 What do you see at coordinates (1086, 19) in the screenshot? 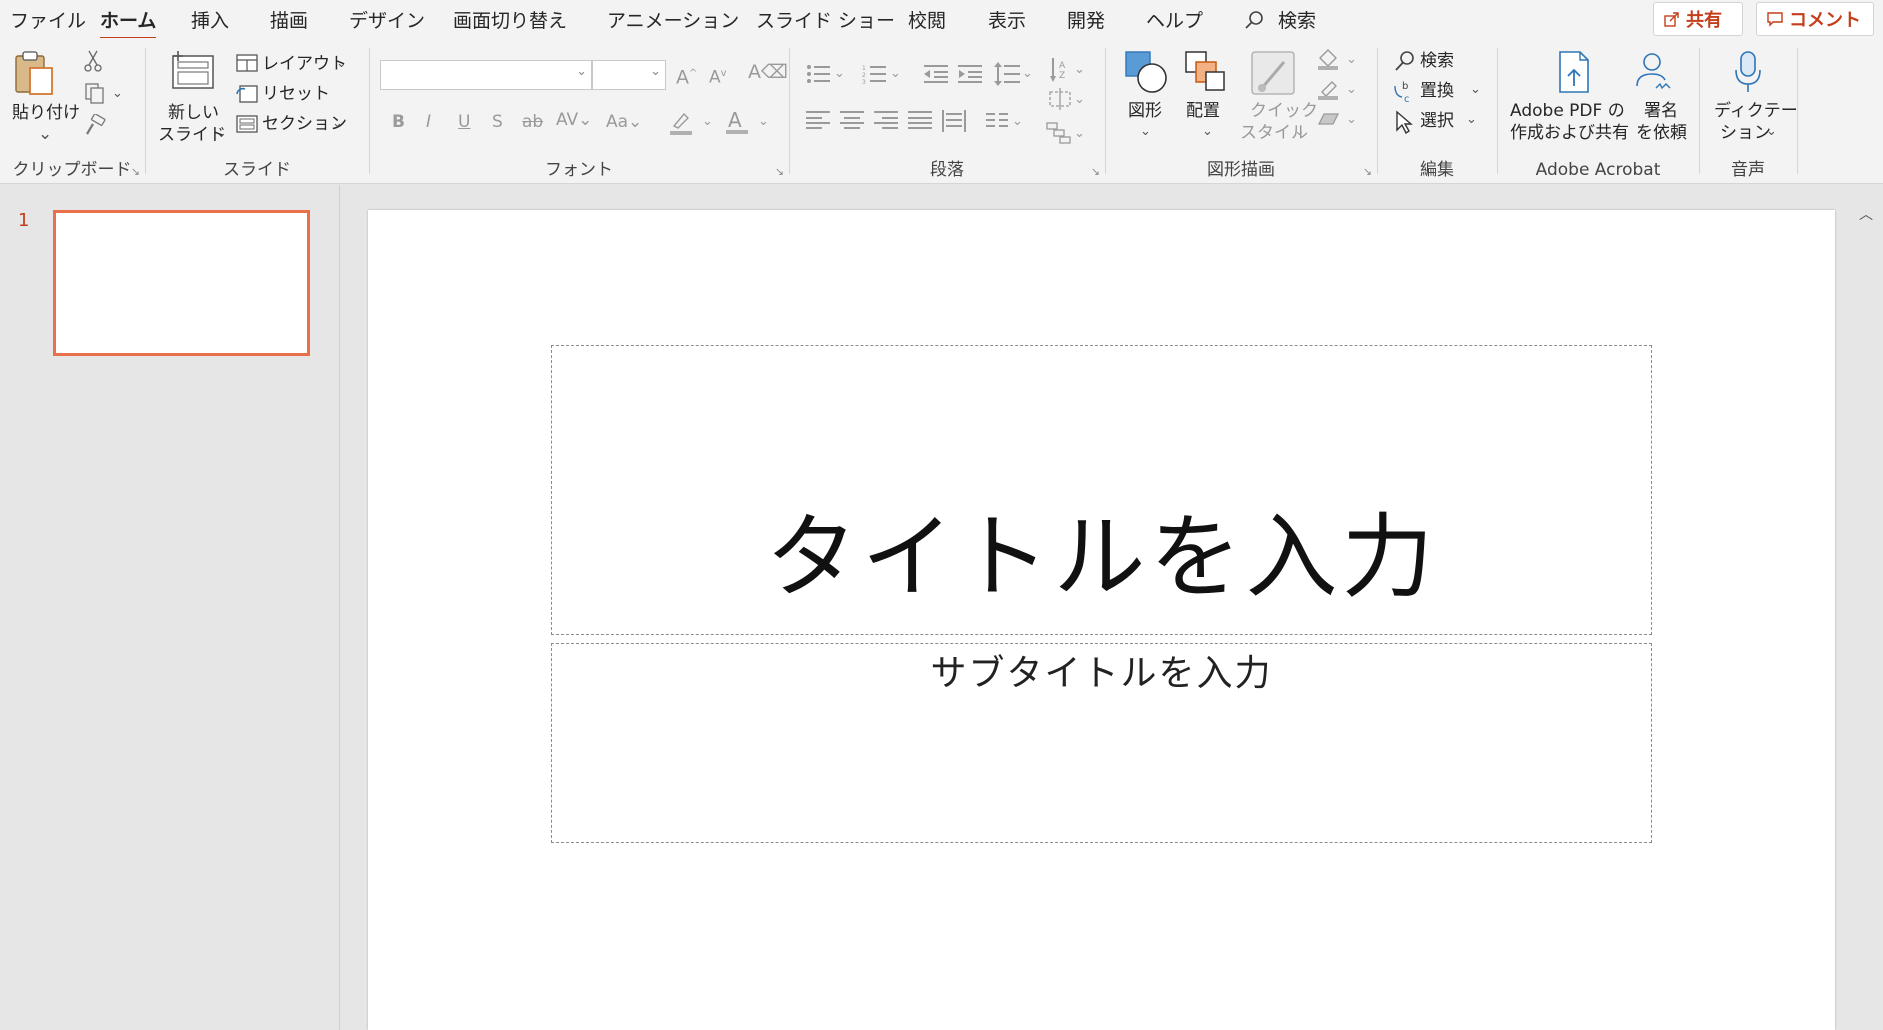
I see `tab-developer: 開発` at bounding box center [1086, 19].